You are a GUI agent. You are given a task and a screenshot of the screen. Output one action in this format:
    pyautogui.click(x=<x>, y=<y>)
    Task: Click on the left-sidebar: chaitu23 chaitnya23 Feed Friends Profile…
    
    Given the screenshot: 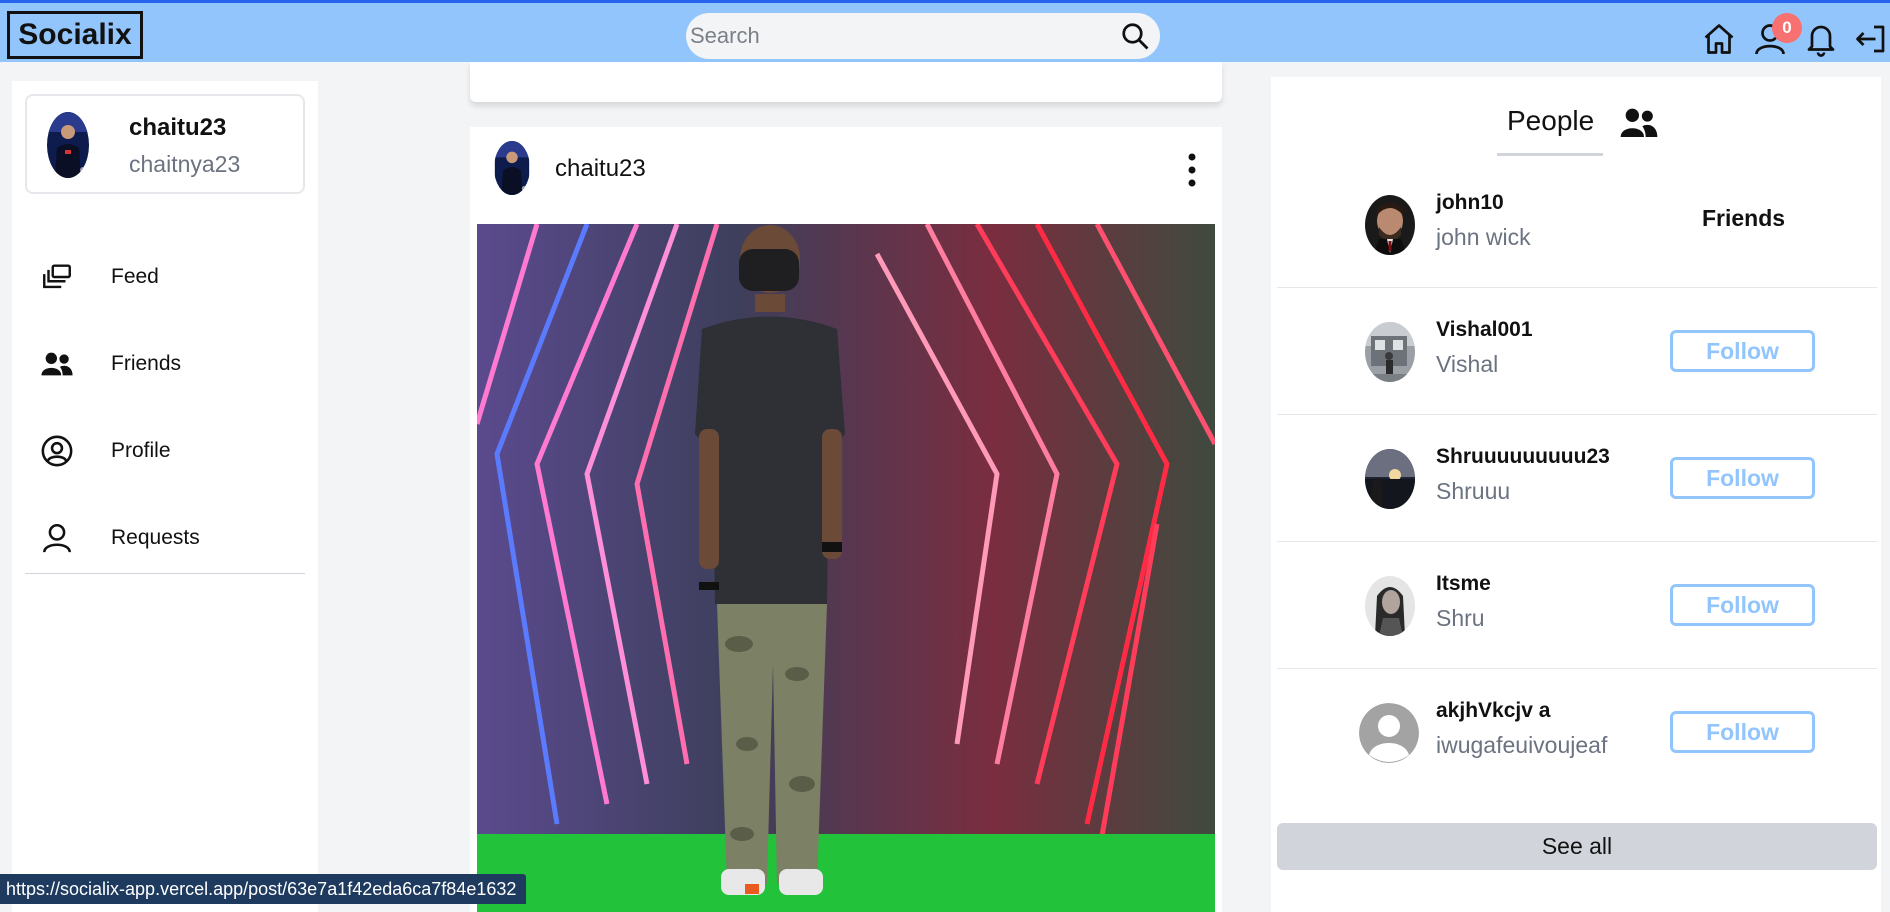 What is the action you would take?
    pyautogui.click(x=165, y=496)
    